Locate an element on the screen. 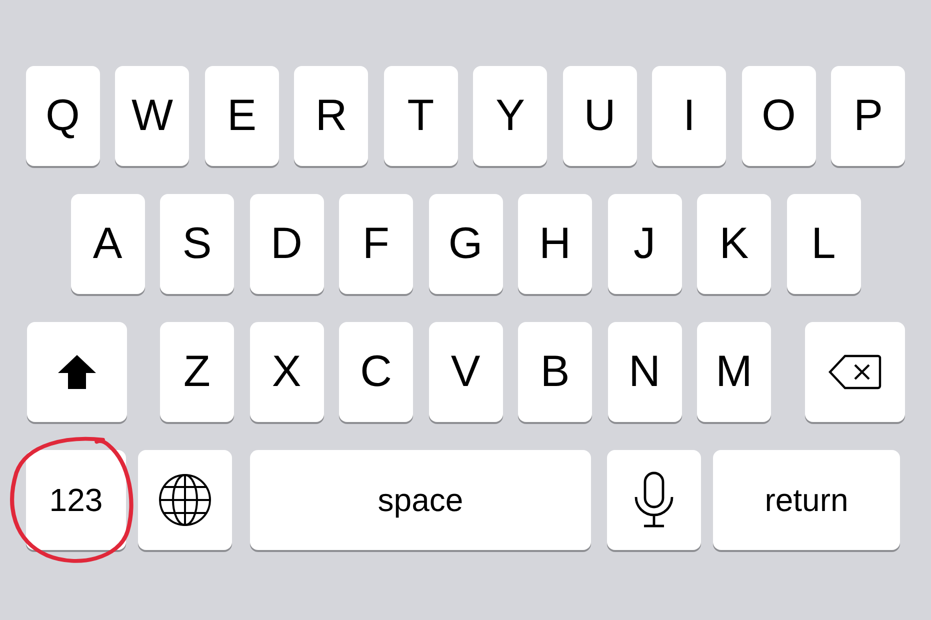  letter-key: U is located at coordinates (599, 116).